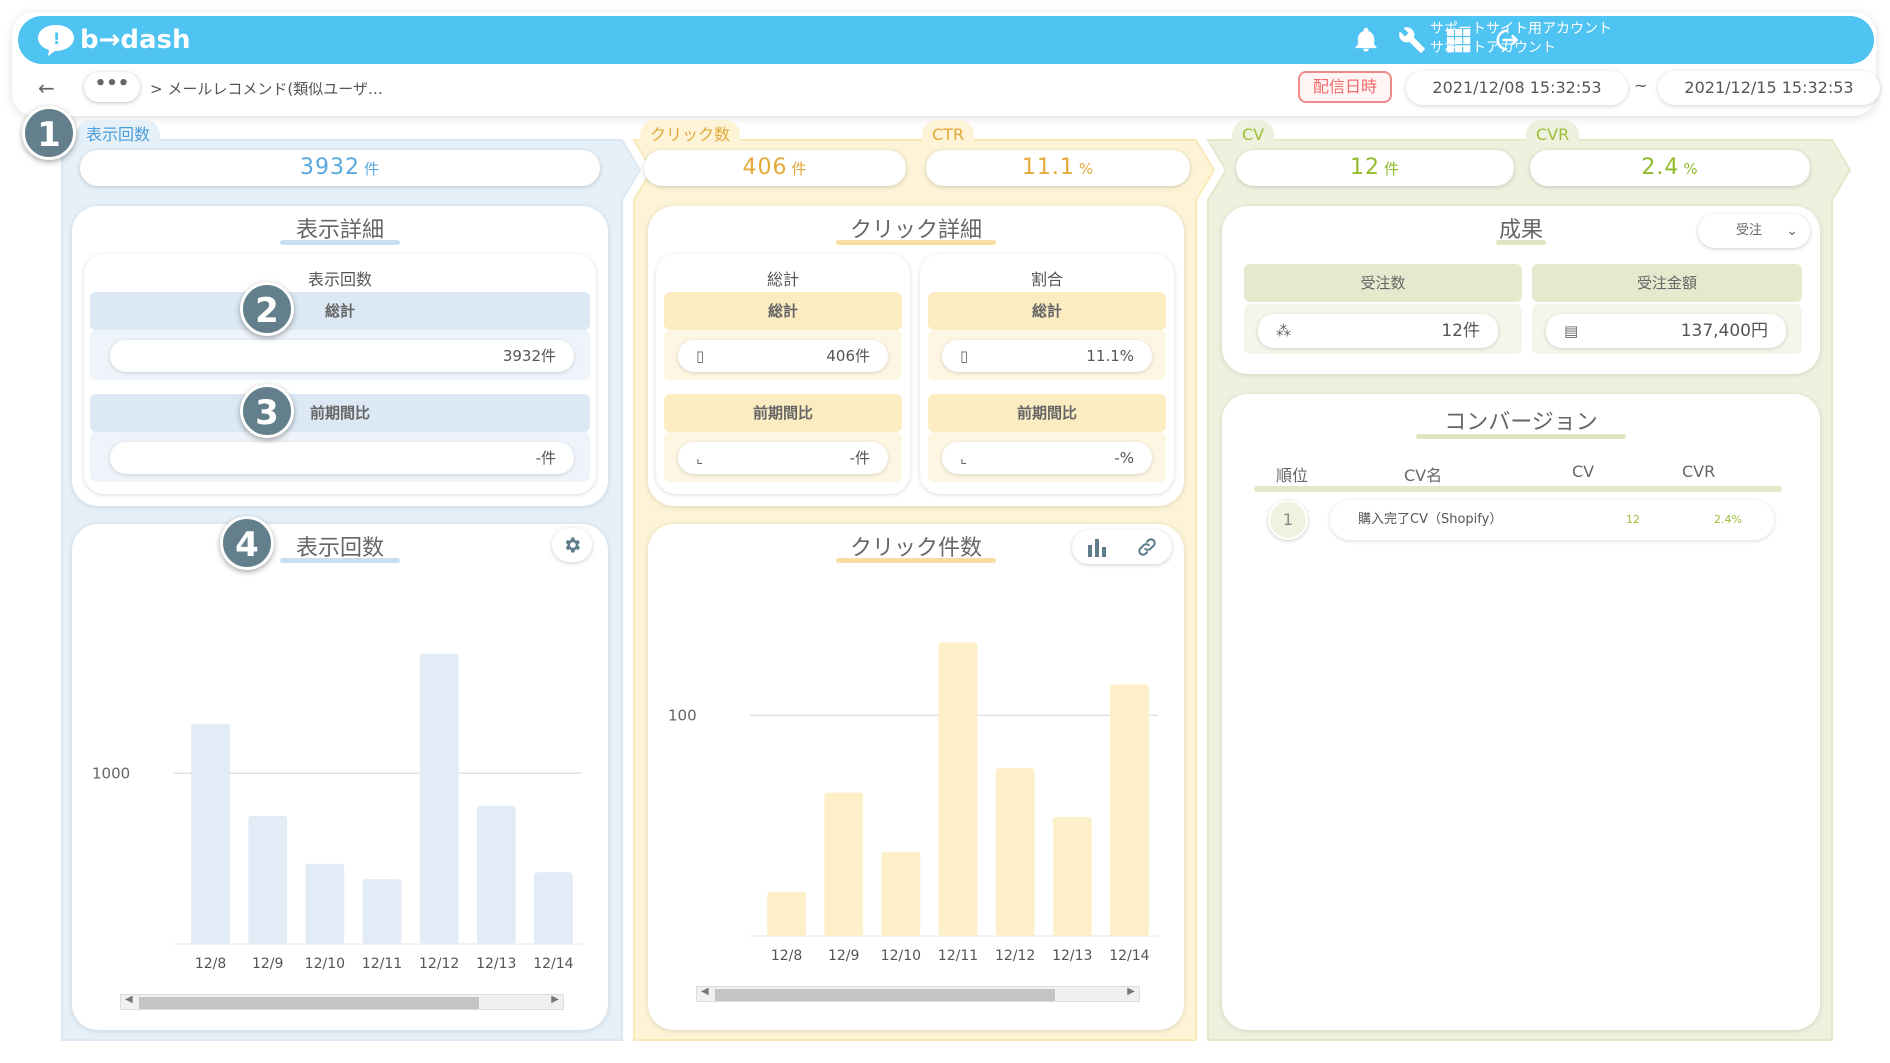 Image resolution: width=1890 pixels, height=1063 pixels. Describe the element at coordinates (1670, 168) in the screenshot. I see `cvr-pill: 2.4%` at that location.